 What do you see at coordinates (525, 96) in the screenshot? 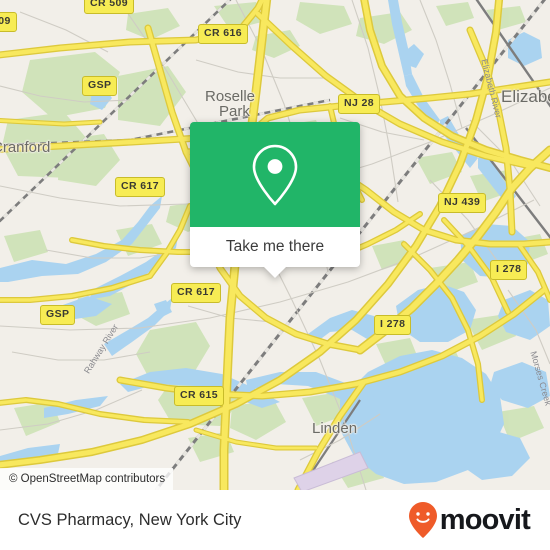
I see `place-label-elizabeth: Elizabeth` at bounding box center [525, 96].